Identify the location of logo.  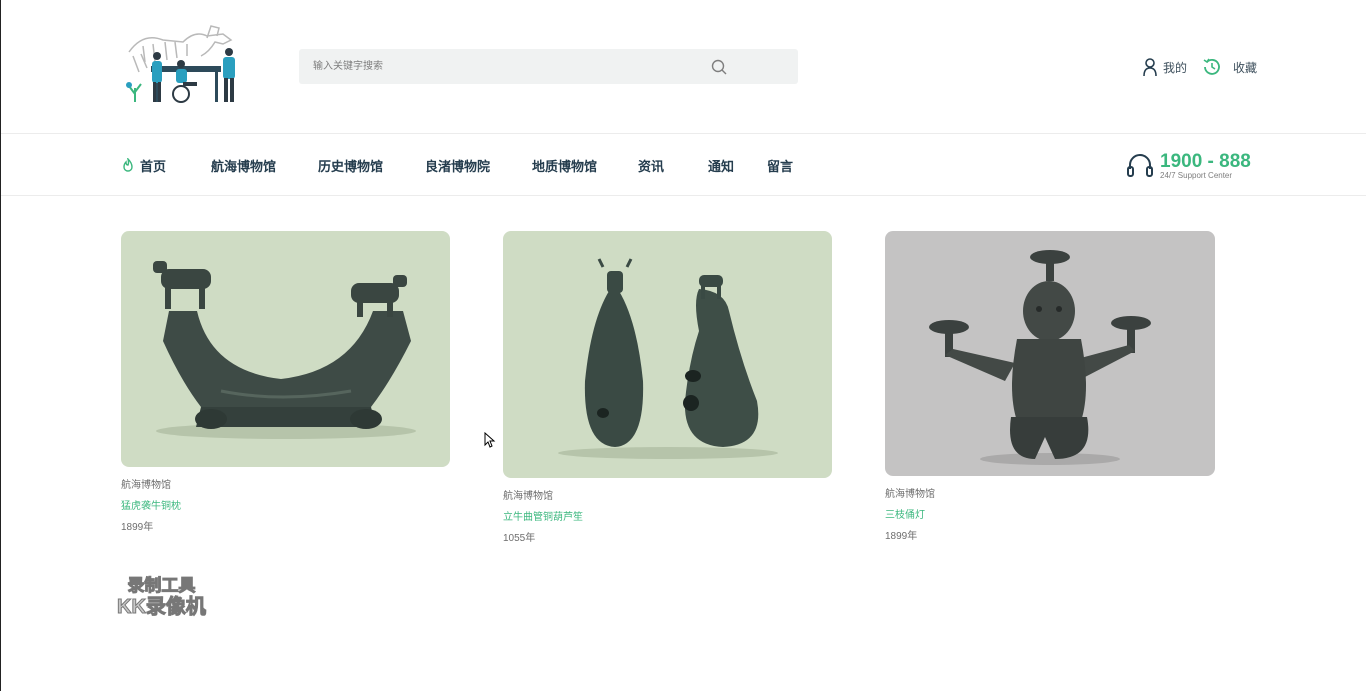
(185, 65).